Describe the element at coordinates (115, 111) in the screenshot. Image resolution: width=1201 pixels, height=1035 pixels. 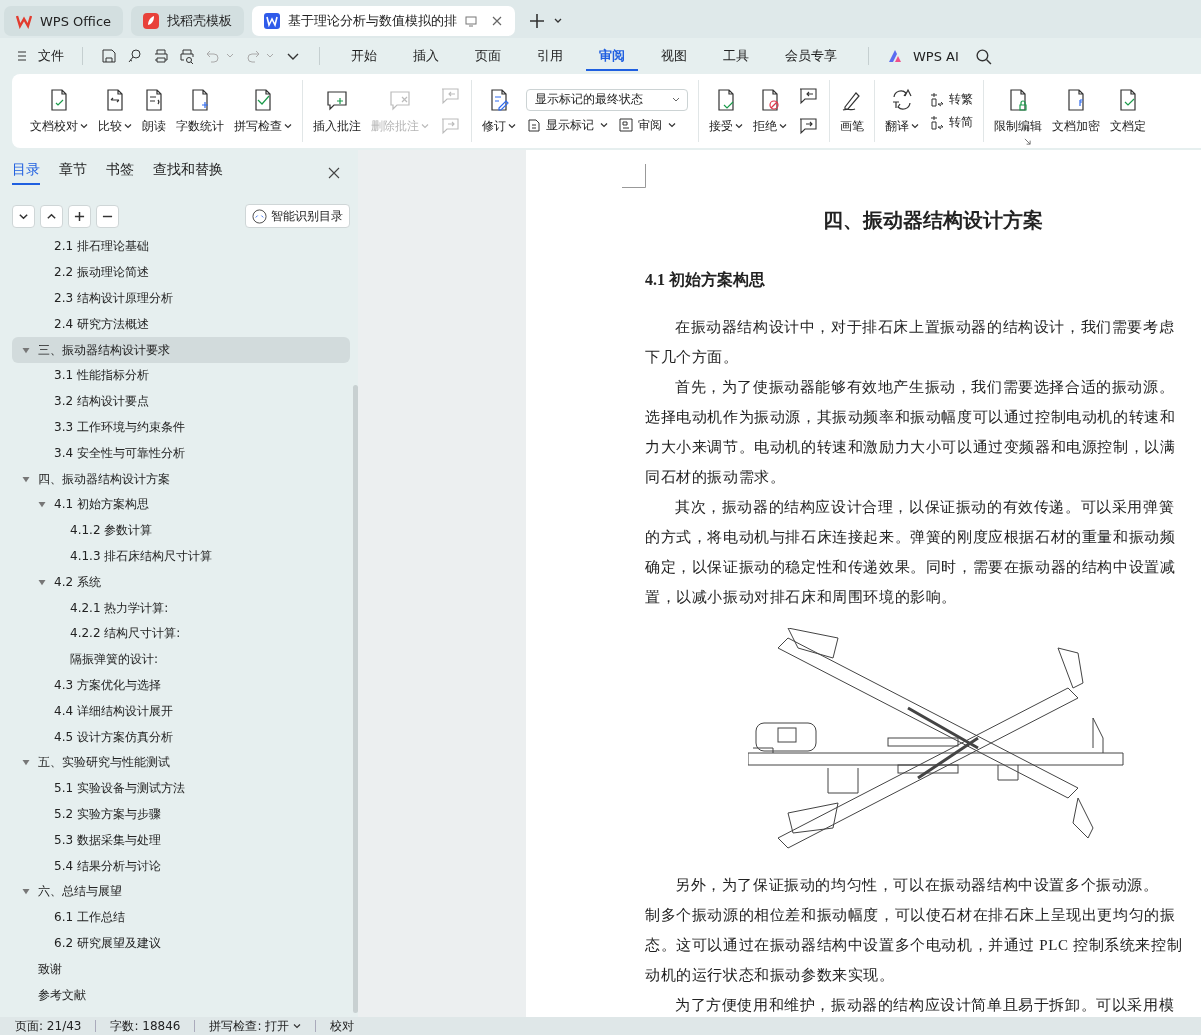
I see `ribbon-button: 比较` at that location.